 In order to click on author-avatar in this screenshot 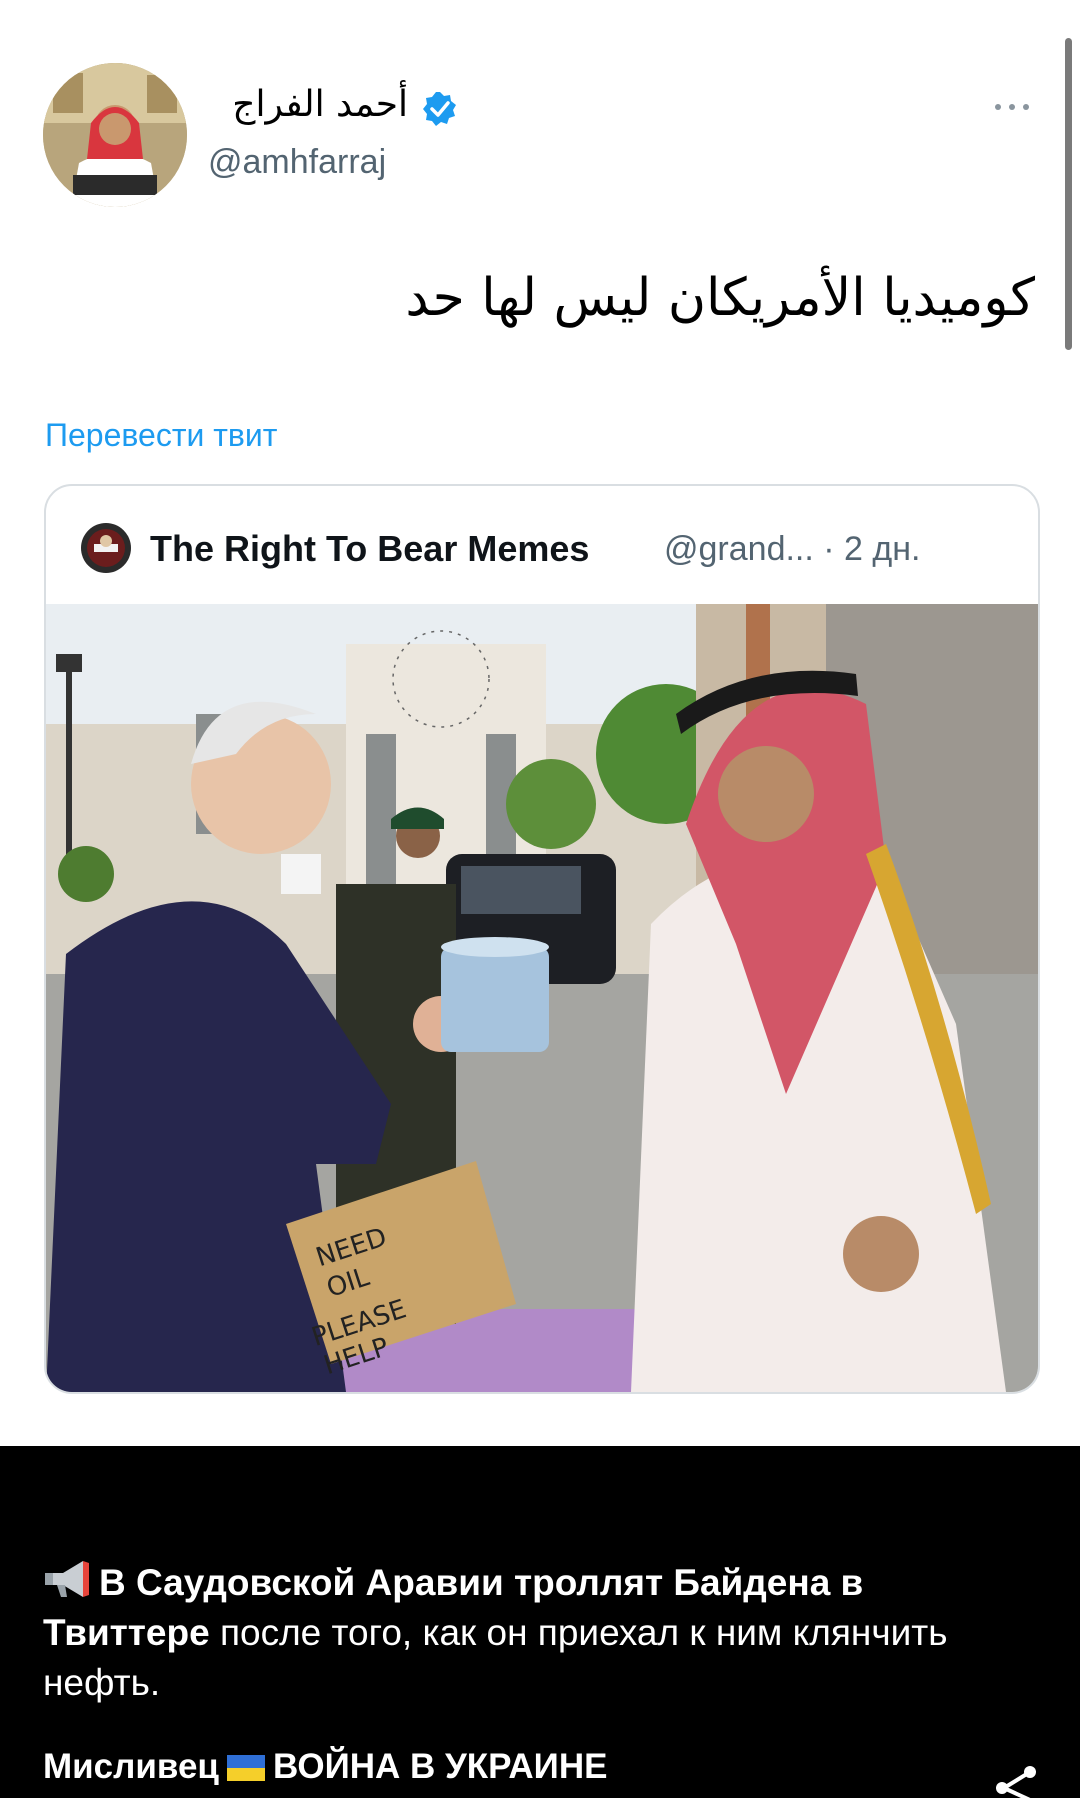, I will do `click(115, 135)`.